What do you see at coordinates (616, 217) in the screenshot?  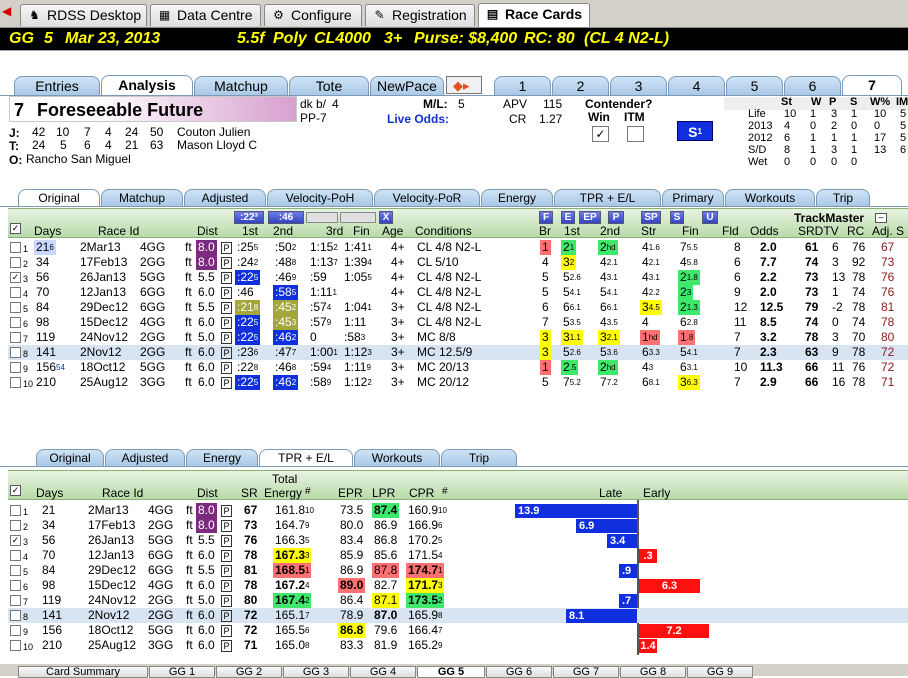 I see `filter-p-button: P` at bounding box center [616, 217].